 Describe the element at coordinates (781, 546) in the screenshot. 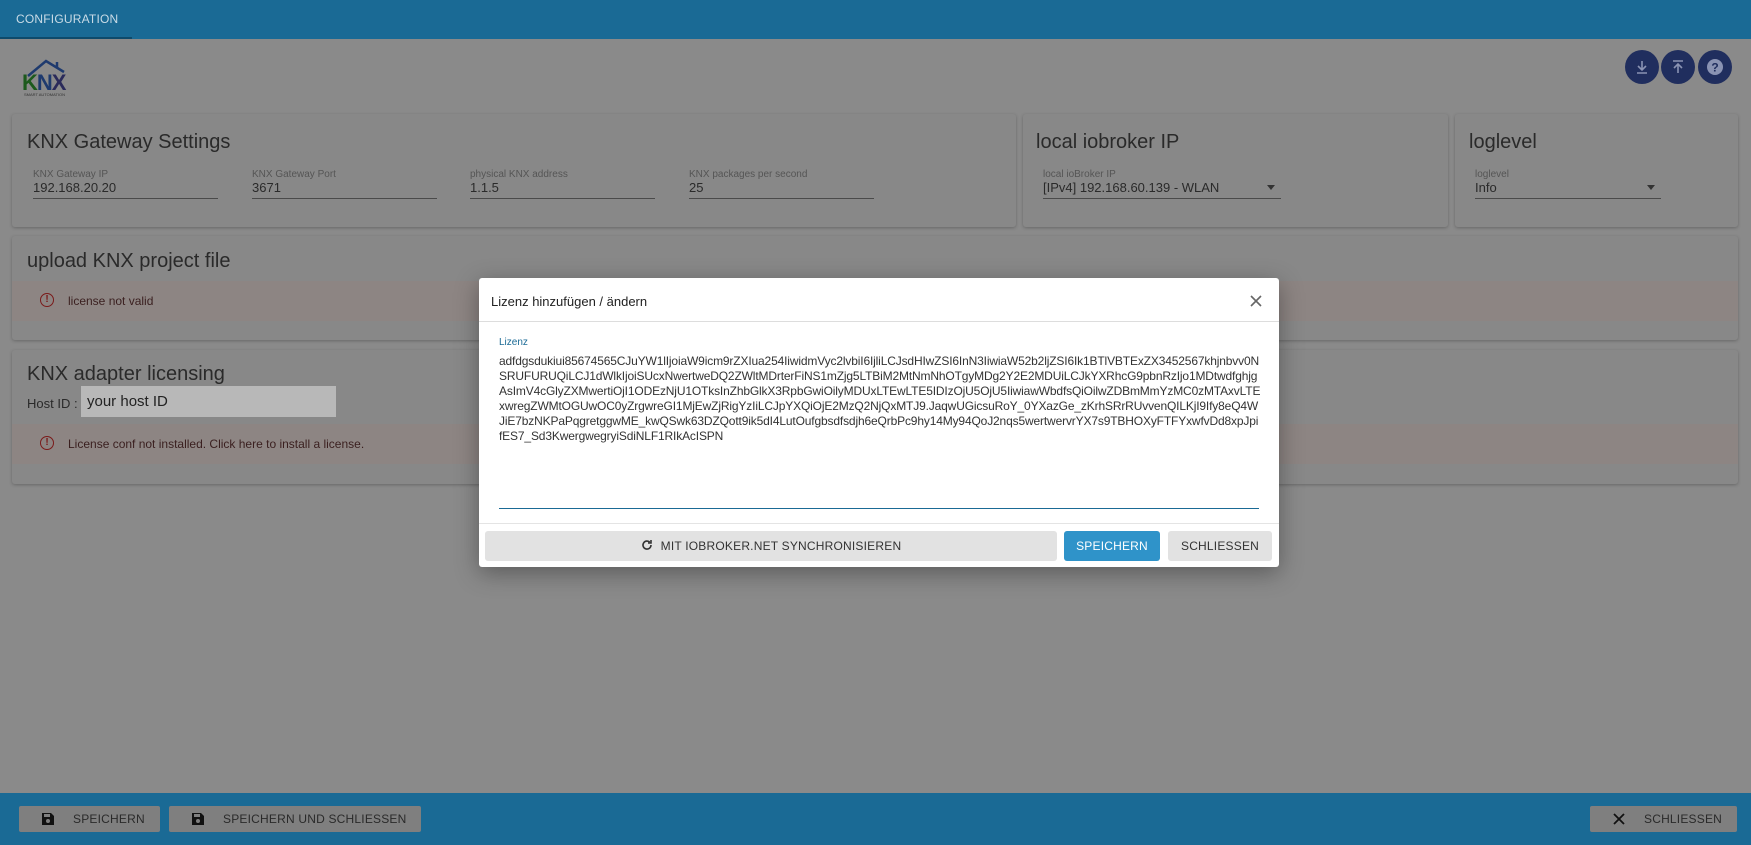

I see `sync-button-label: MIT IOBROKER.NET SYNCHRONISIEREN` at that location.